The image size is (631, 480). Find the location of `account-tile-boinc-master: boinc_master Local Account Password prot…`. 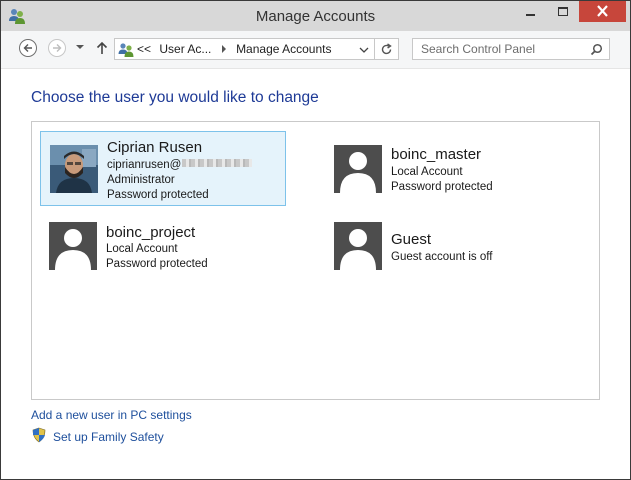

account-tile-boinc-master: boinc_master Local Account Password prot… is located at coordinates (445, 169).